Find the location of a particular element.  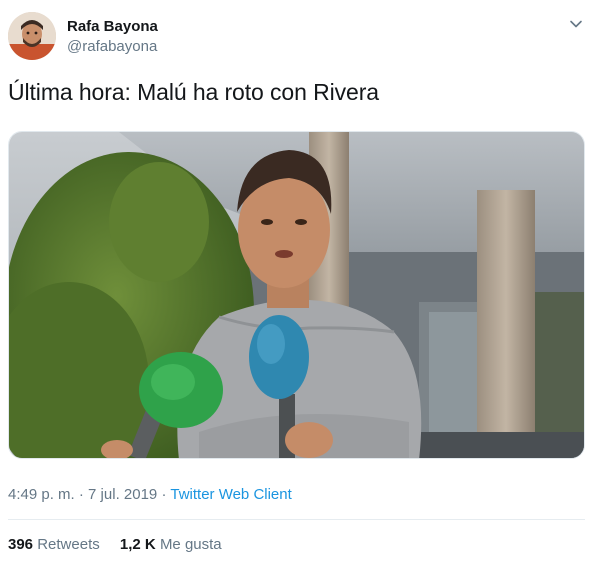

display-name: Rafa Bayona is located at coordinates (112, 26).